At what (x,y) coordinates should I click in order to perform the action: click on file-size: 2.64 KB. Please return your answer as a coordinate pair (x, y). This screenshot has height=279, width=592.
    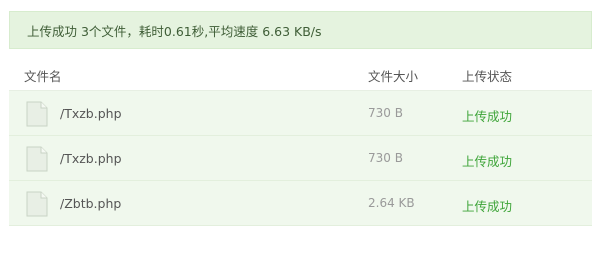
    Looking at the image, I should click on (391, 203).